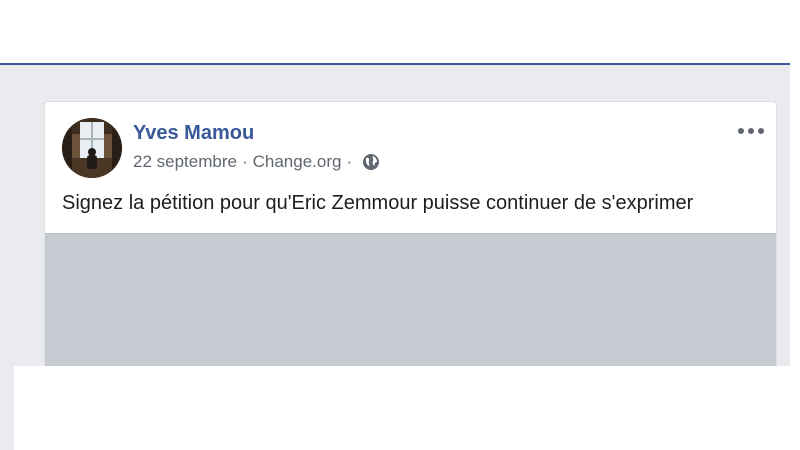 Image resolution: width=800 pixels, height=450 pixels. What do you see at coordinates (185, 162) in the screenshot?
I see `post-date-link: 22 septembre` at bounding box center [185, 162].